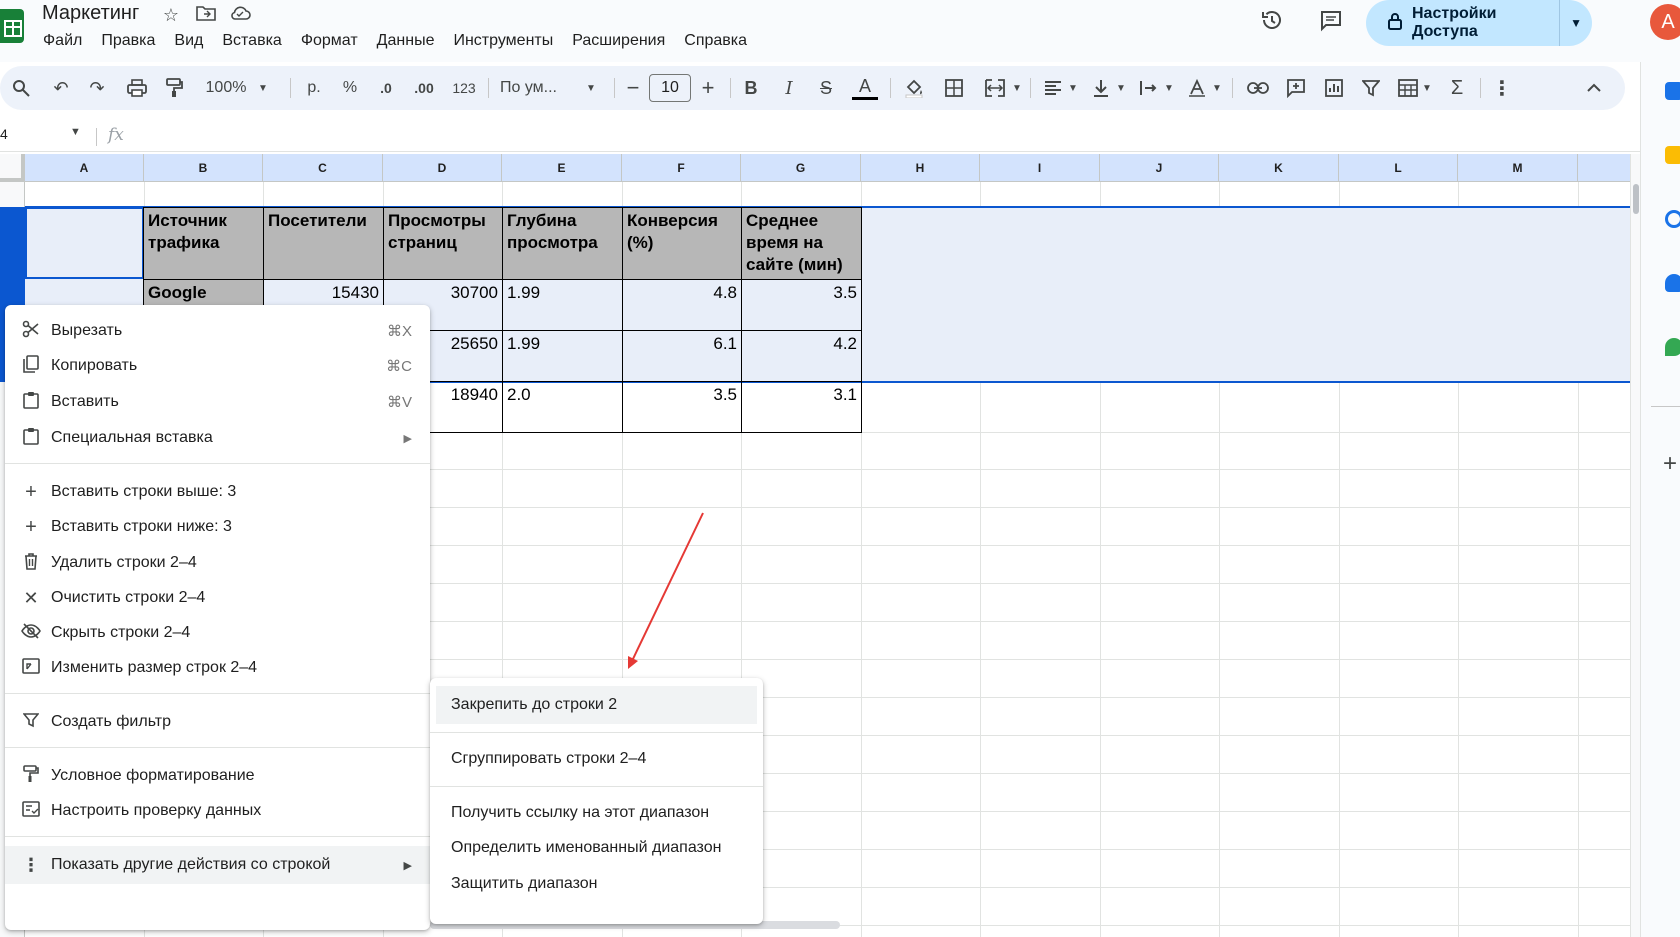  Describe the element at coordinates (21, 88) in the screenshot. I see `search-icon` at that location.